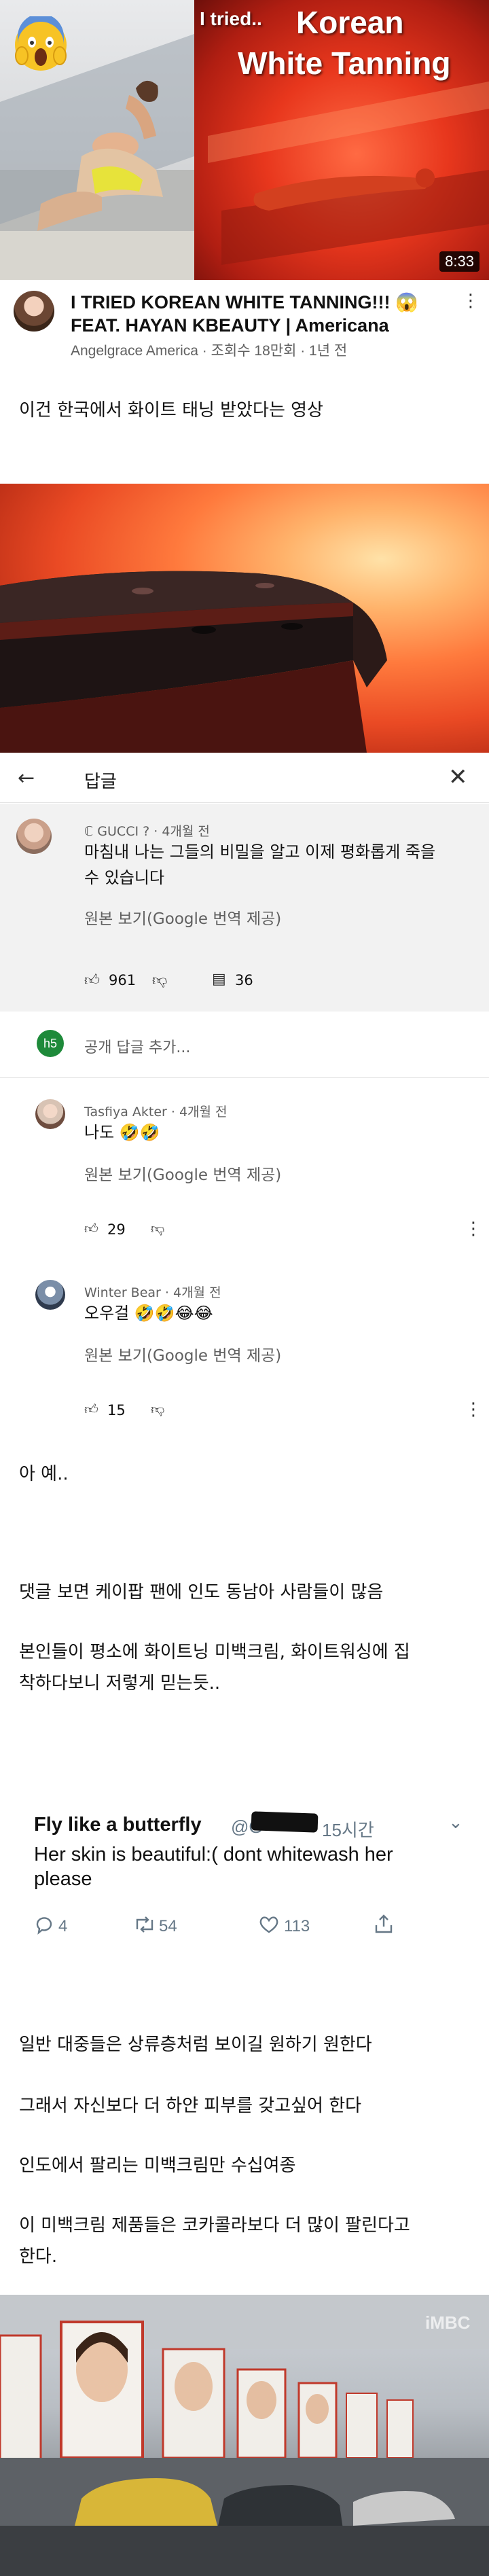  I want to click on parent-comment-avatar, so click(34, 836).